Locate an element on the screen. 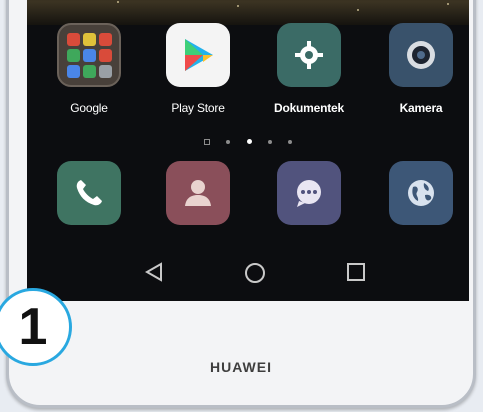 This screenshot has height=412, width=483. app-label-play-store: Play Store is located at coordinates (198, 108).